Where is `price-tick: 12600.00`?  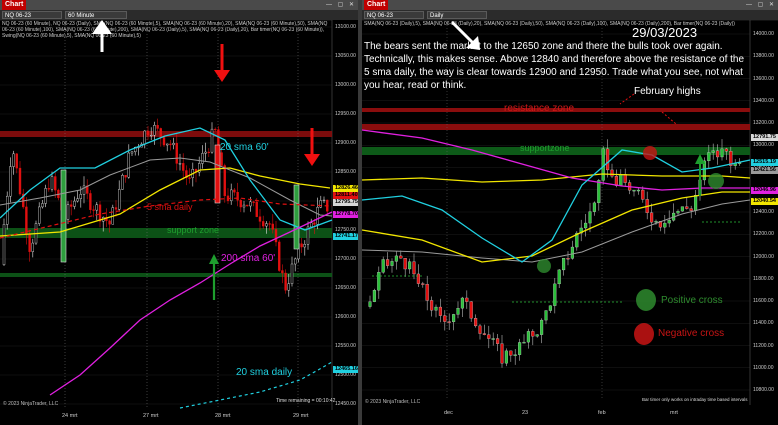 price-tick: 12600.00 is located at coordinates (345, 317).